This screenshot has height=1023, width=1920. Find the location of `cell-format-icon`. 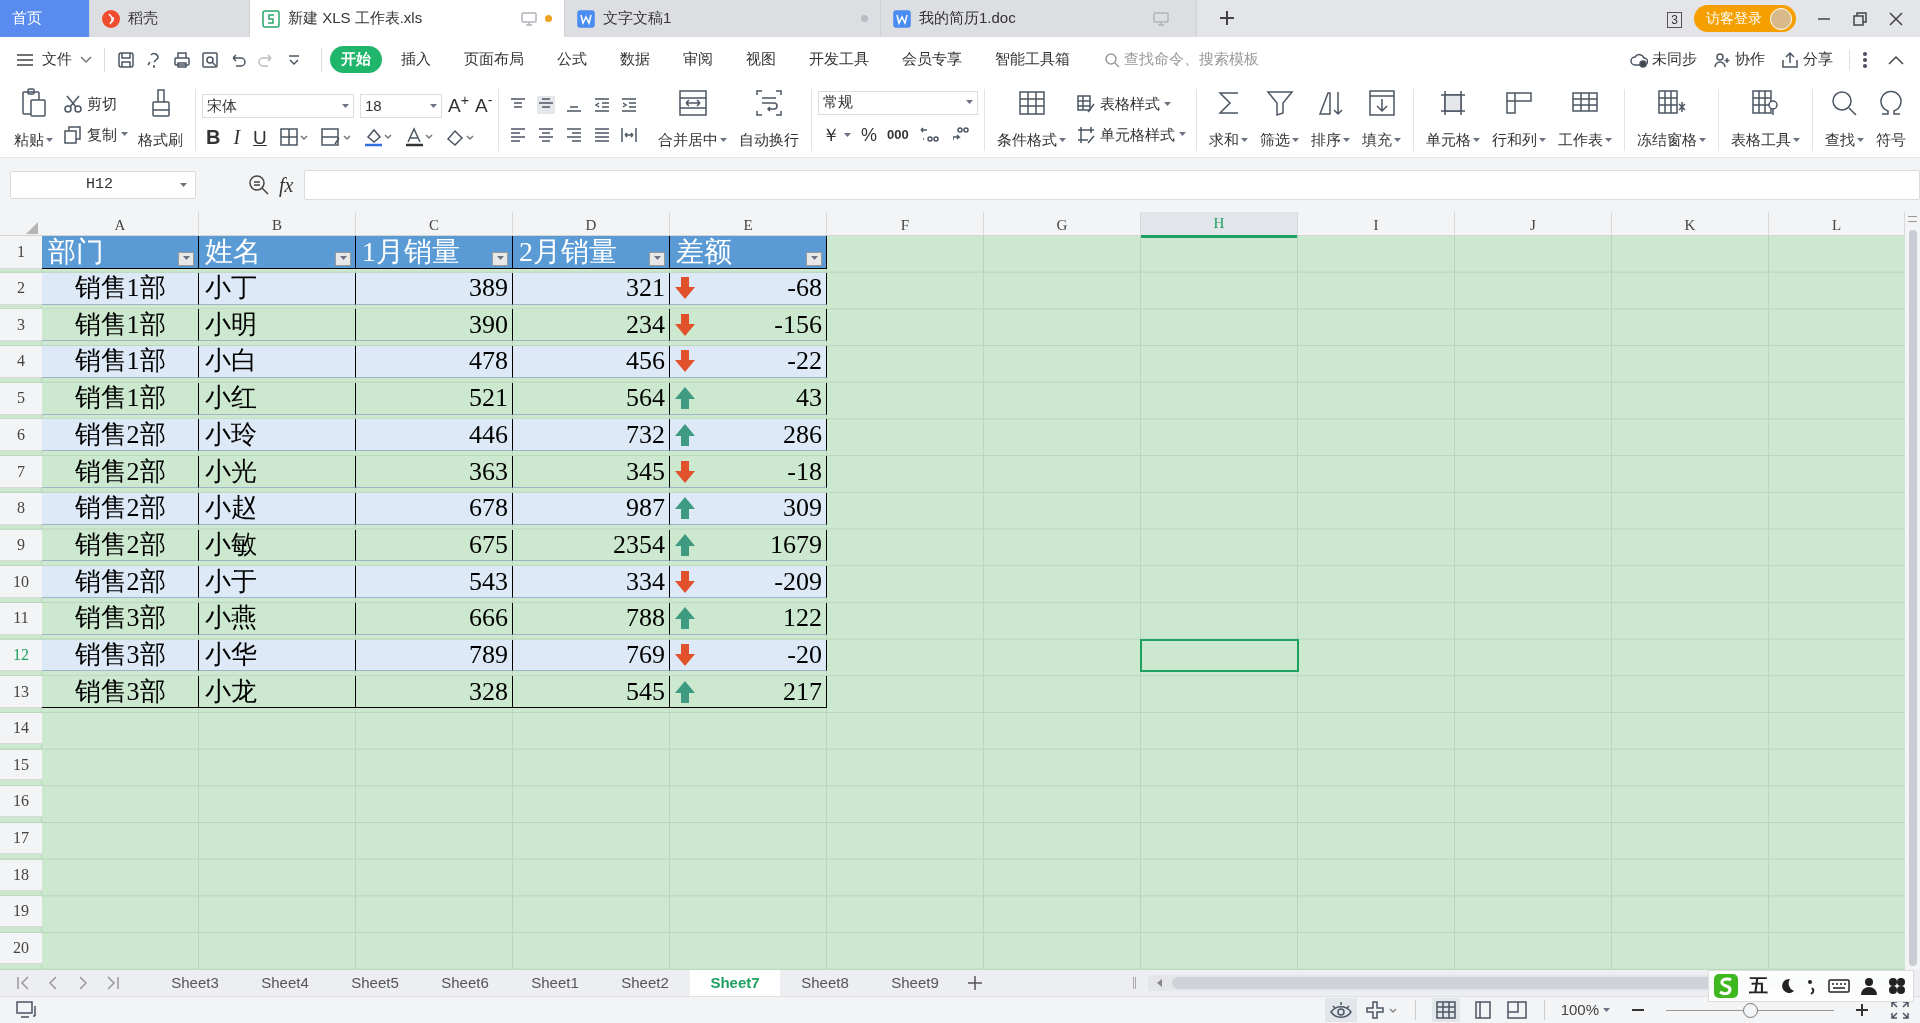

cell-format-icon is located at coordinates (335, 137).